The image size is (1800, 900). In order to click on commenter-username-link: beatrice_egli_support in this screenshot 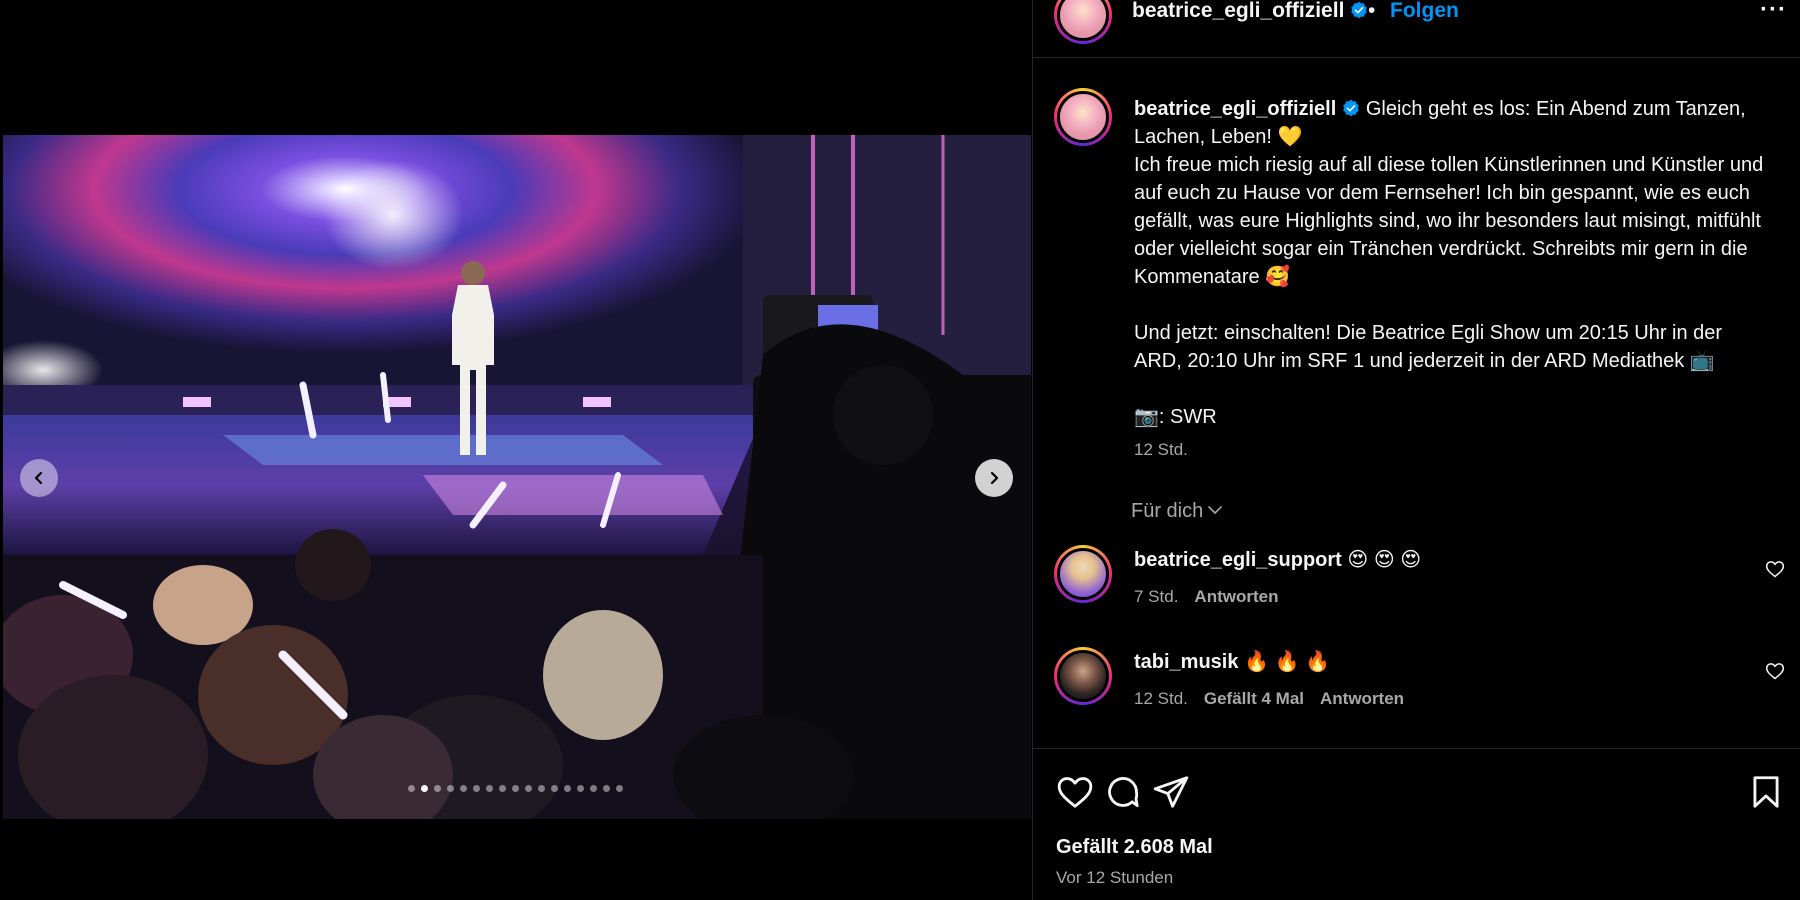, I will do `click(1238, 560)`.